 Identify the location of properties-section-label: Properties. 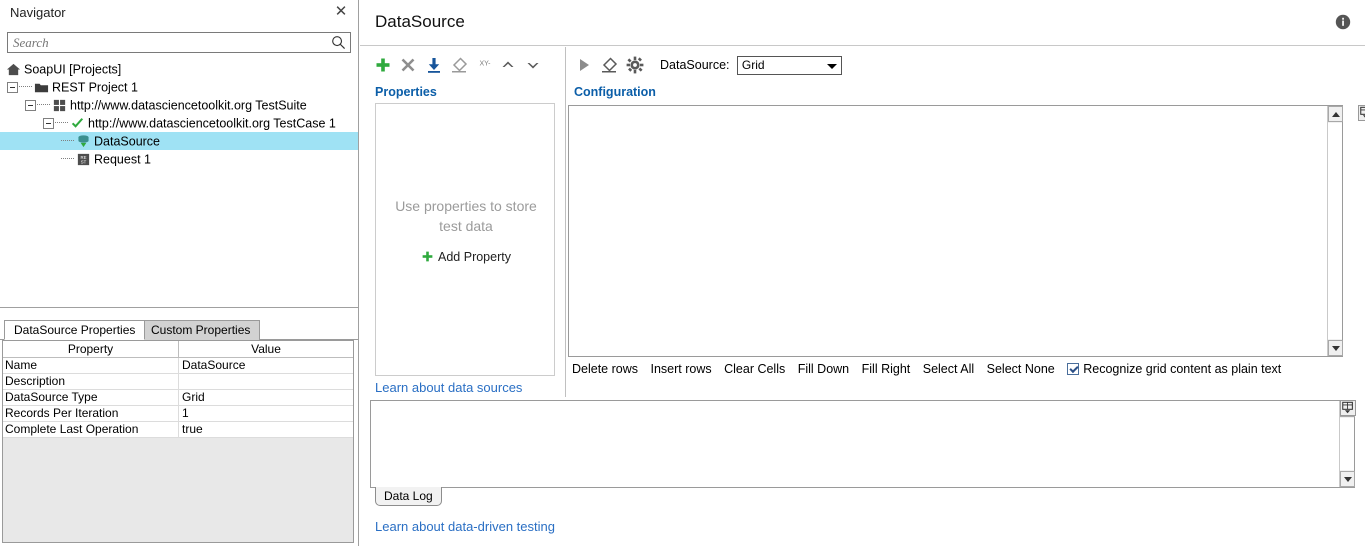
(406, 92).